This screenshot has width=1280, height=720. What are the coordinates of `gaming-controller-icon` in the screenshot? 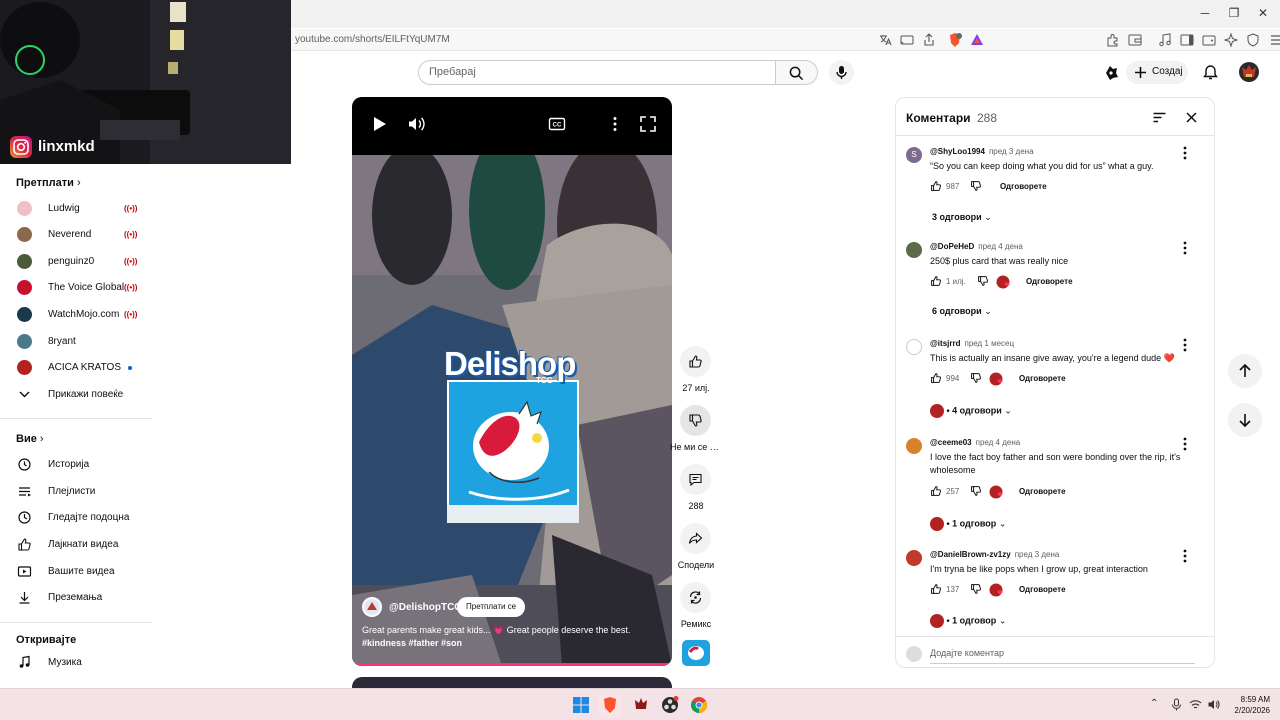 It's located at (1111, 72).